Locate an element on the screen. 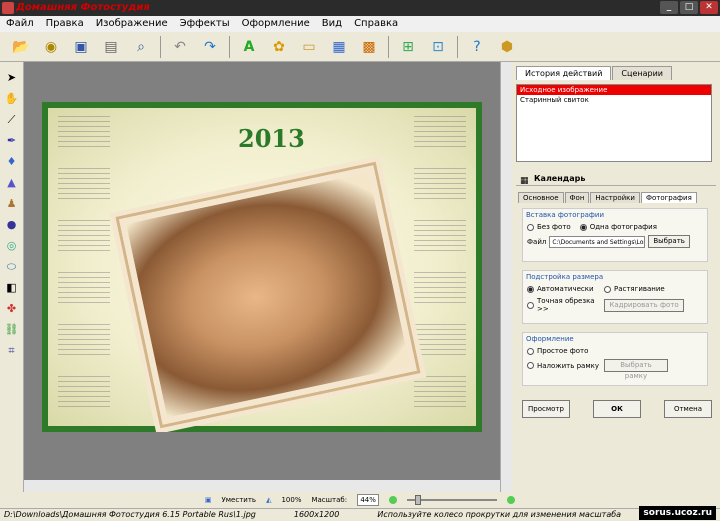  title-bar: Домашняя Фотостудия _ □ ✕ is located at coordinates (360, 8).